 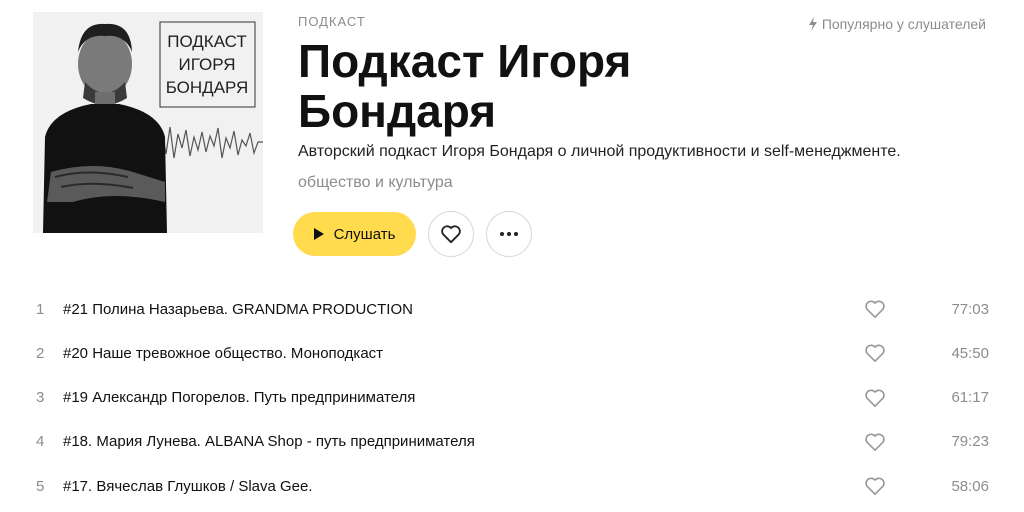 What do you see at coordinates (207, 41) in the screenshot?
I see `cover-title-line-1: ПОДКАСТ` at bounding box center [207, 41].